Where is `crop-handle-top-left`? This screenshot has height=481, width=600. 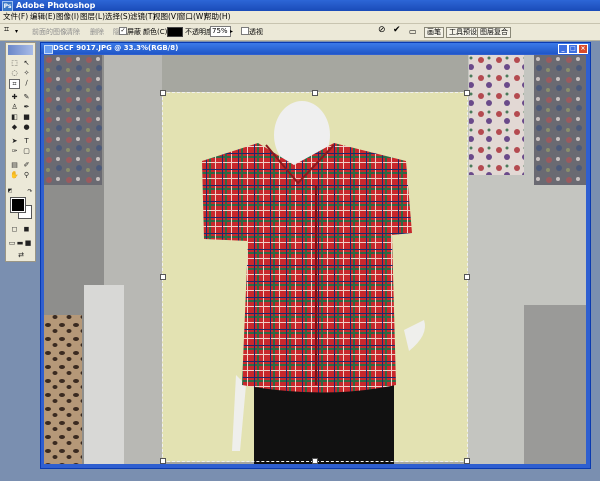
crop-handle-top-left is located at coordinates (163, 93).